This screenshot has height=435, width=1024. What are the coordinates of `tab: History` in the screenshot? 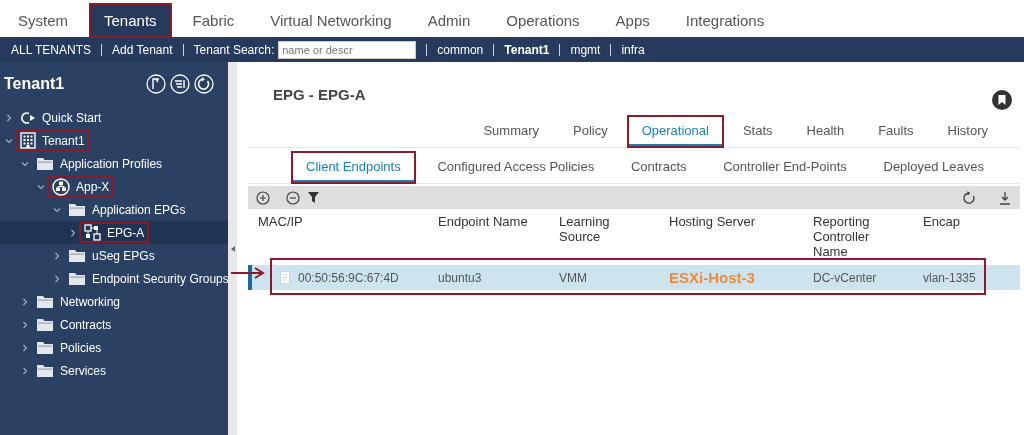 It's located at (967, 131).